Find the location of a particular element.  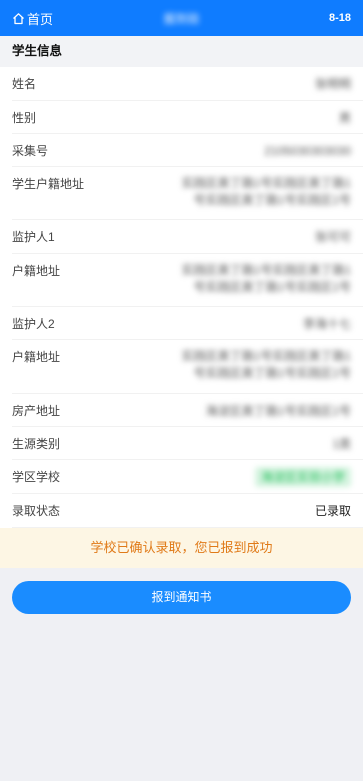

home-icon is located at coordinates (18, 18).